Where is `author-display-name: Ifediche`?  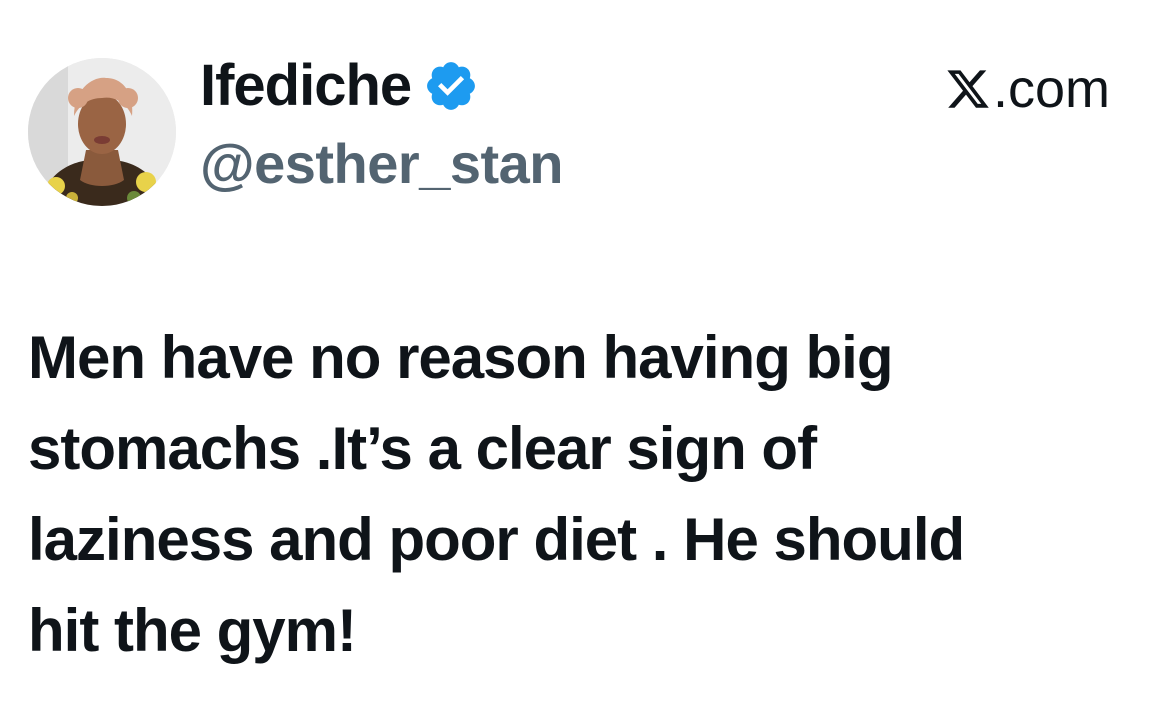
author-display-name: Ifediche is located at coordinates (306, 86).